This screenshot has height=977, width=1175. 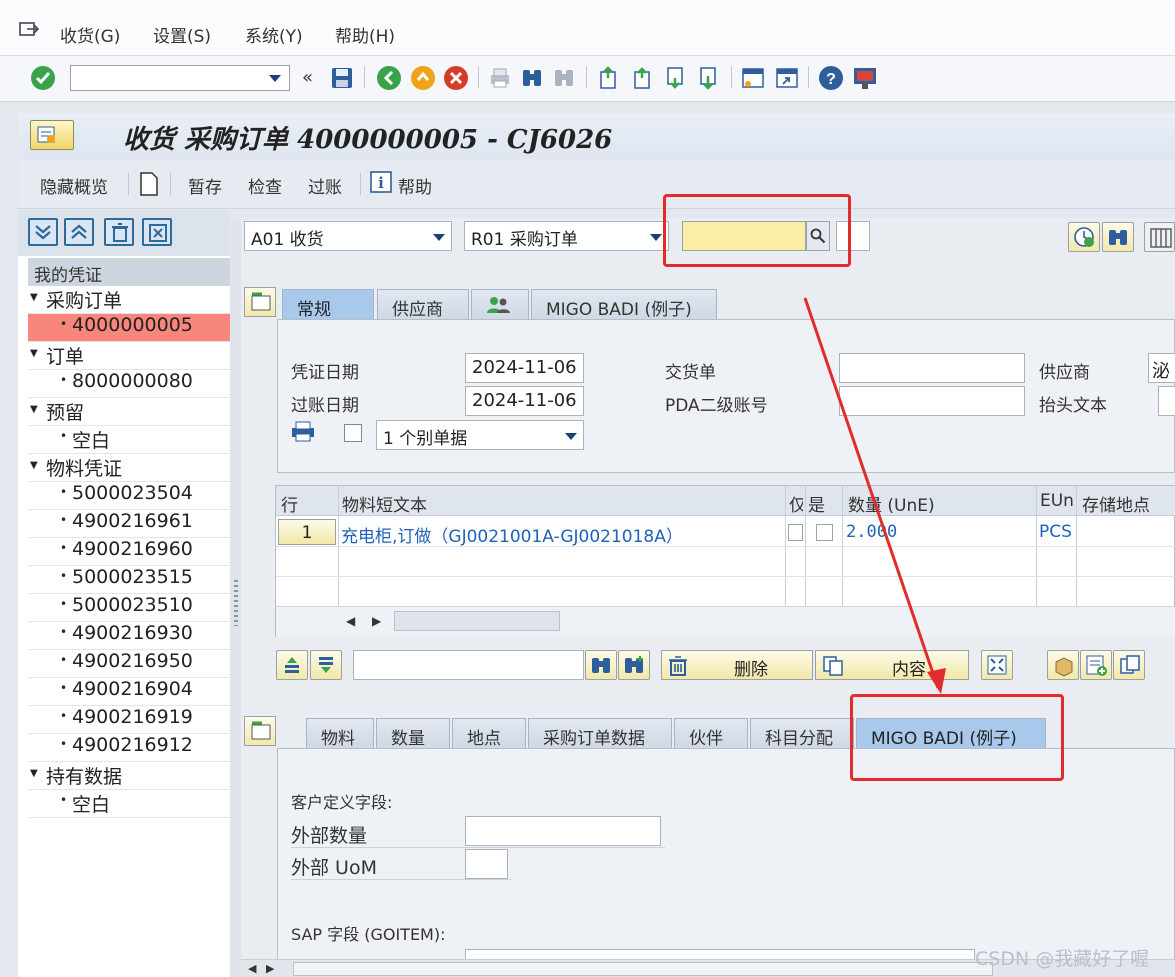 I want to click on external-quantity-field, so click(x=563, y=831).